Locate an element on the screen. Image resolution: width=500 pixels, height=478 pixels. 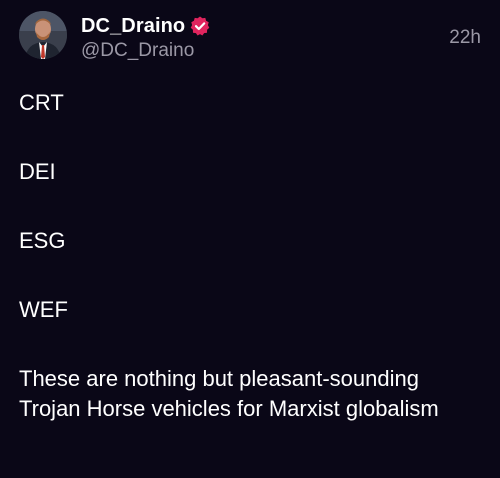
post-header: DC_Draino @DC_Draino 22h is located at coordinates (250, 37).